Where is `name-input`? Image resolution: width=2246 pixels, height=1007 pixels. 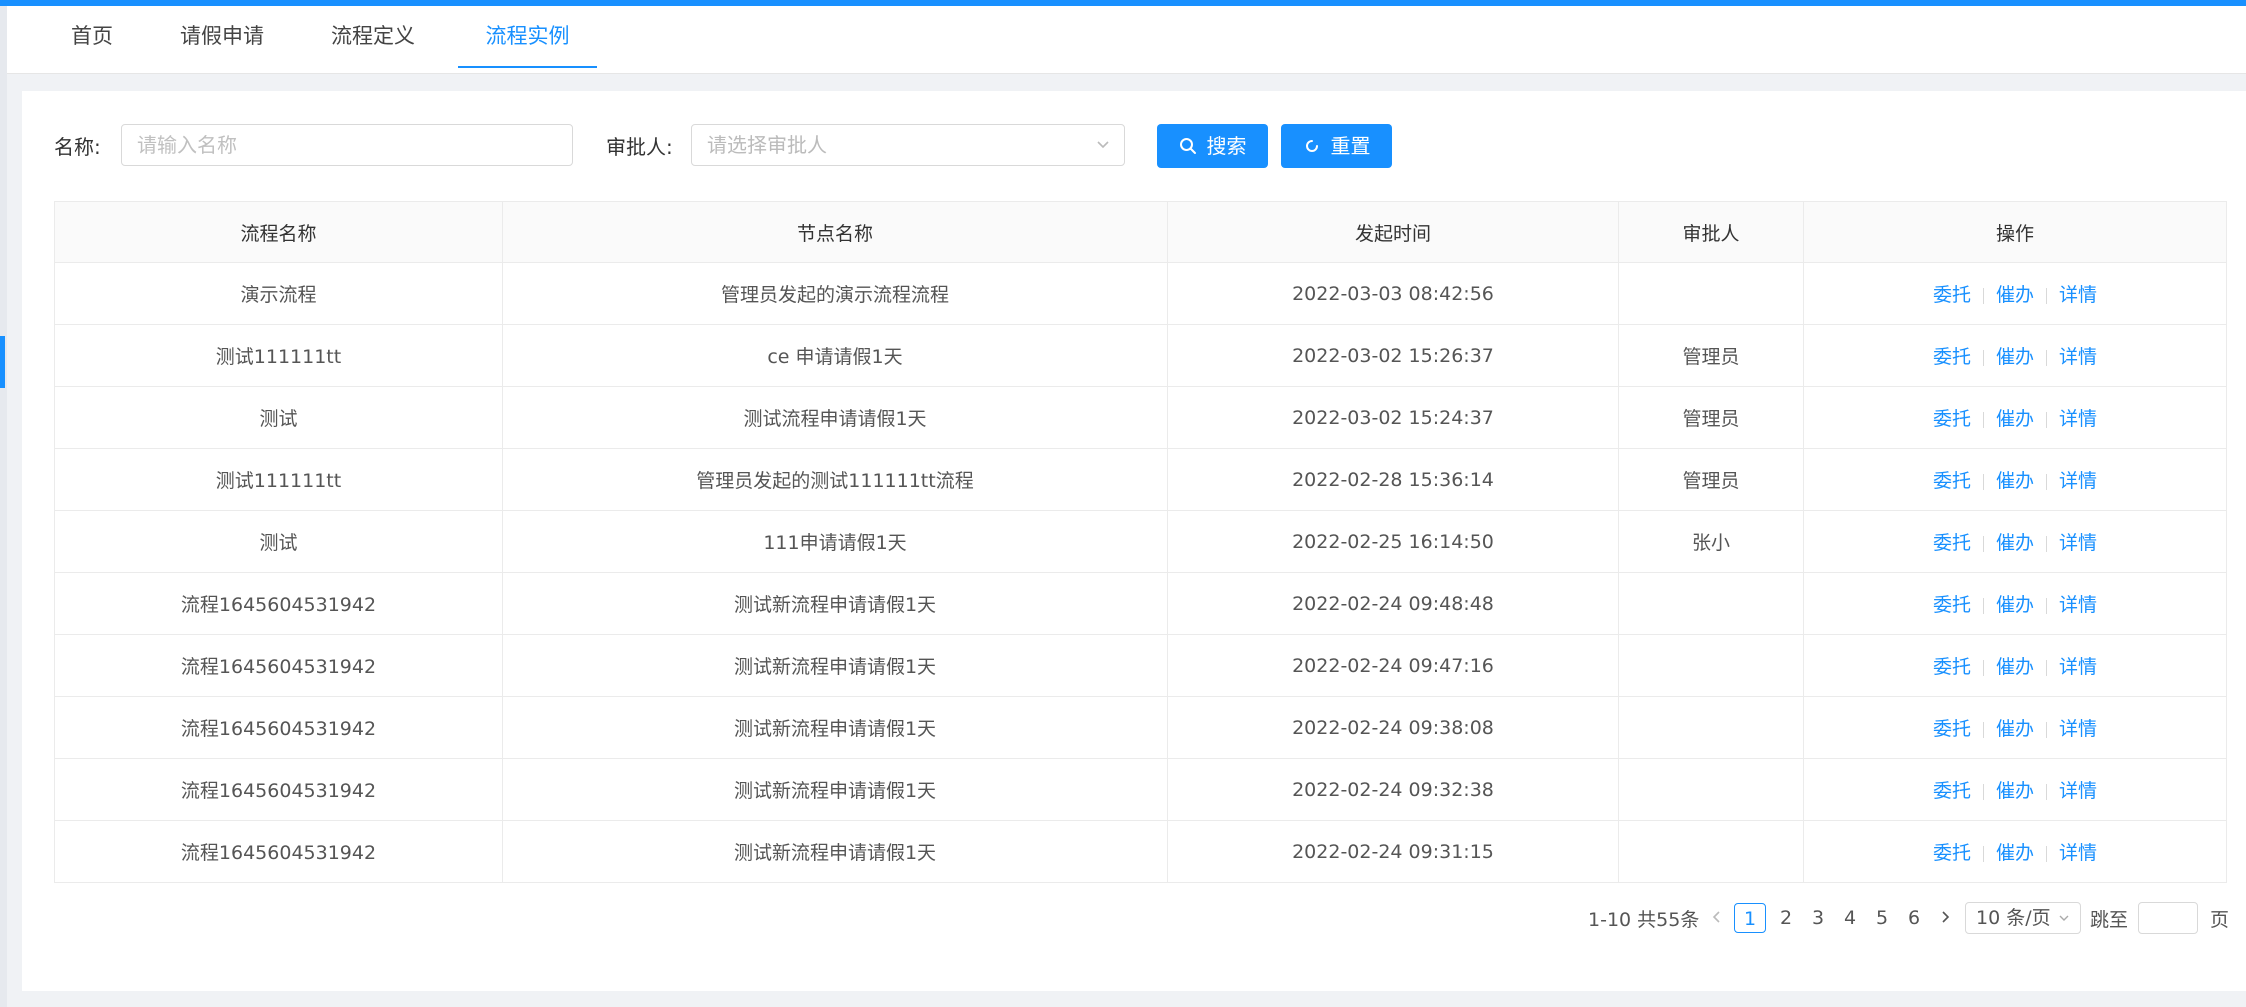 name-input is located at coordinates (347, 145).